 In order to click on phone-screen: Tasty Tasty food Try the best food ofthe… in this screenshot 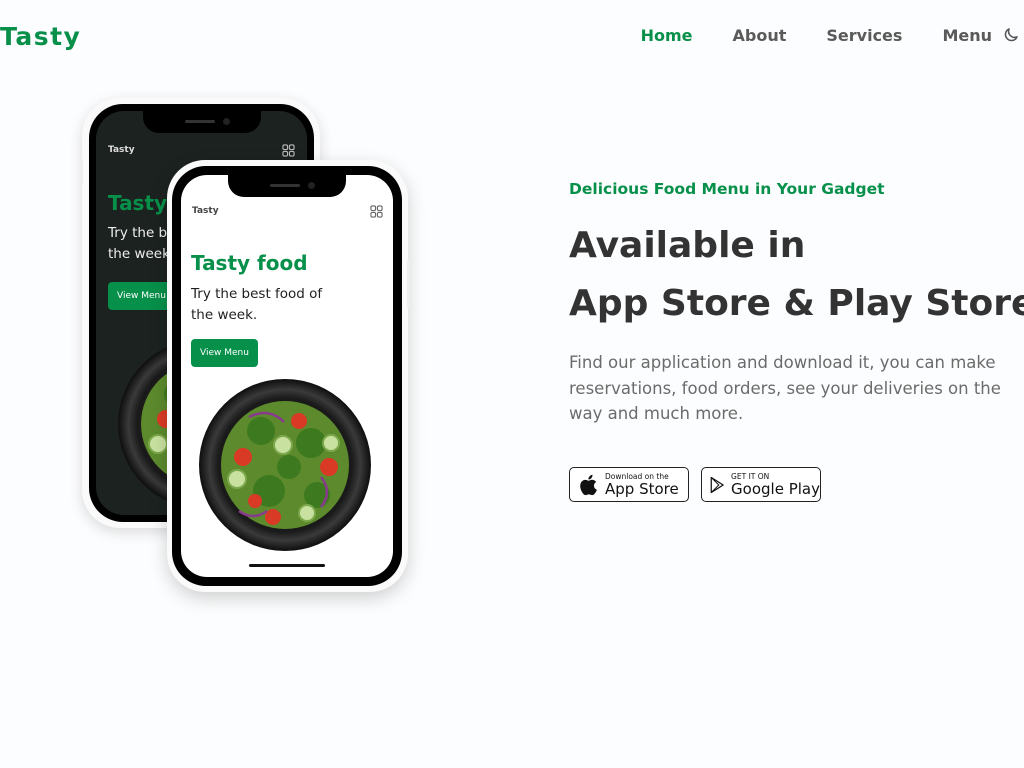, I will do `click(287, 376)`.